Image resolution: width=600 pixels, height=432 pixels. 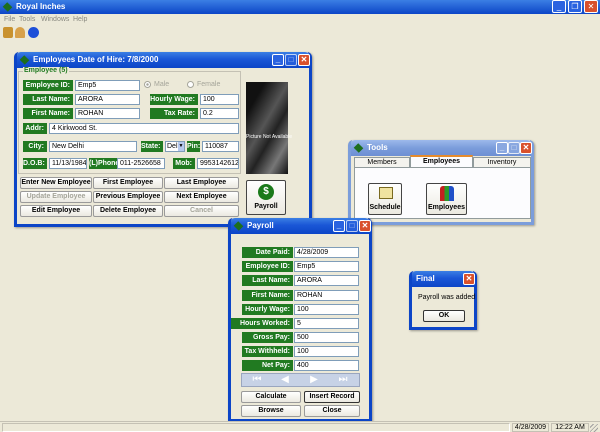 What do you see at coordinates (326, 365) in the screenshot?
I see `net-pay-field: 400` at bounding box center [326, 365].